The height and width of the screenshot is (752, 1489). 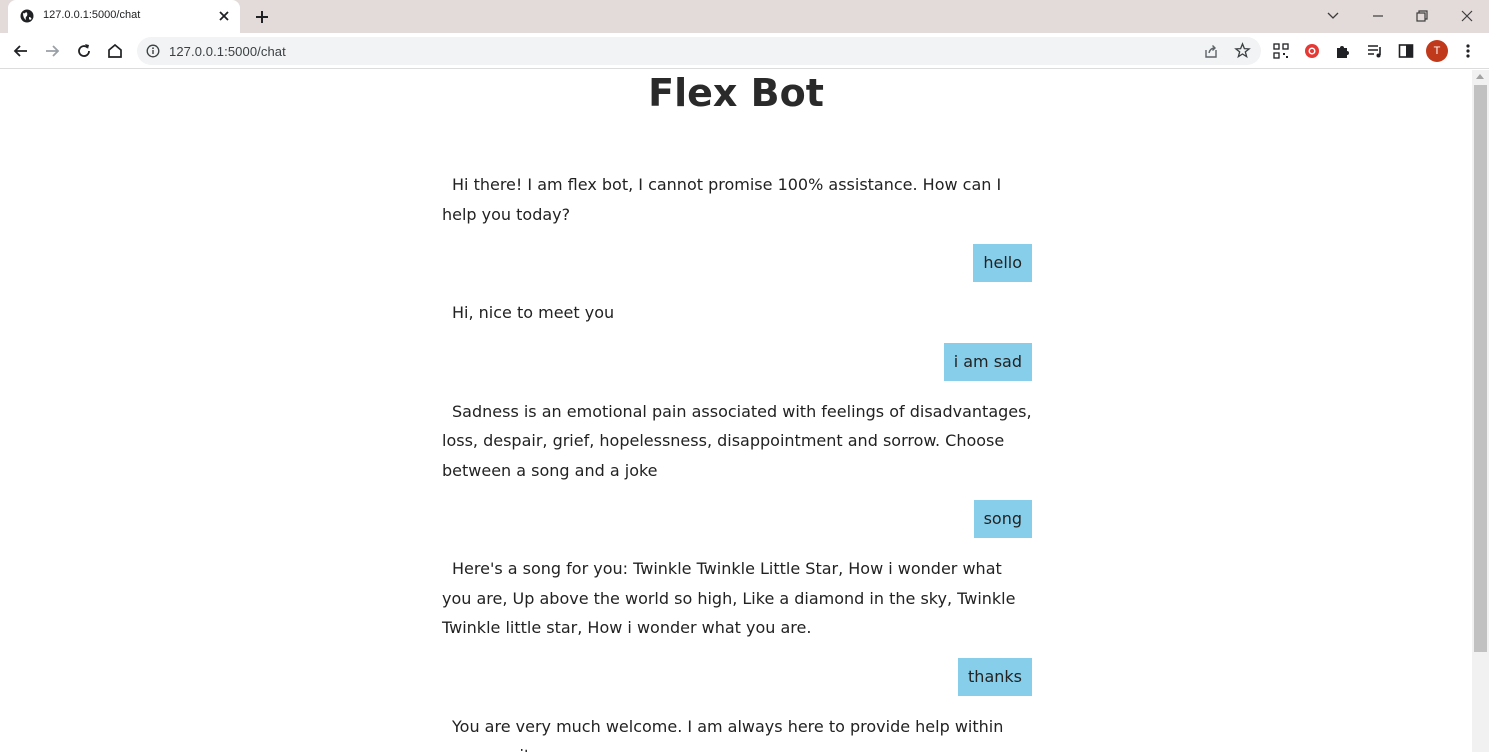 I want to click on forward-arrow-icon, so click(x=52, y=51).